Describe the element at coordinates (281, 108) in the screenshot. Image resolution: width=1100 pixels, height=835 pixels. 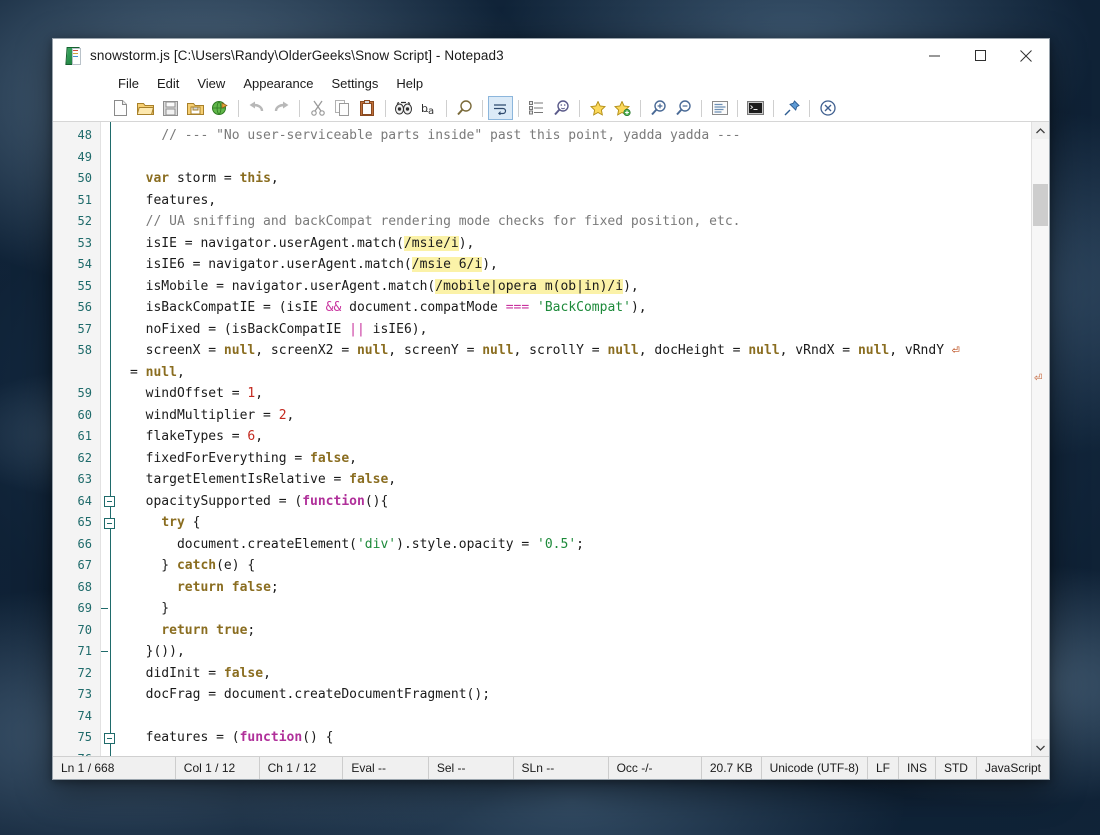
I see `redo-icon` at that location.